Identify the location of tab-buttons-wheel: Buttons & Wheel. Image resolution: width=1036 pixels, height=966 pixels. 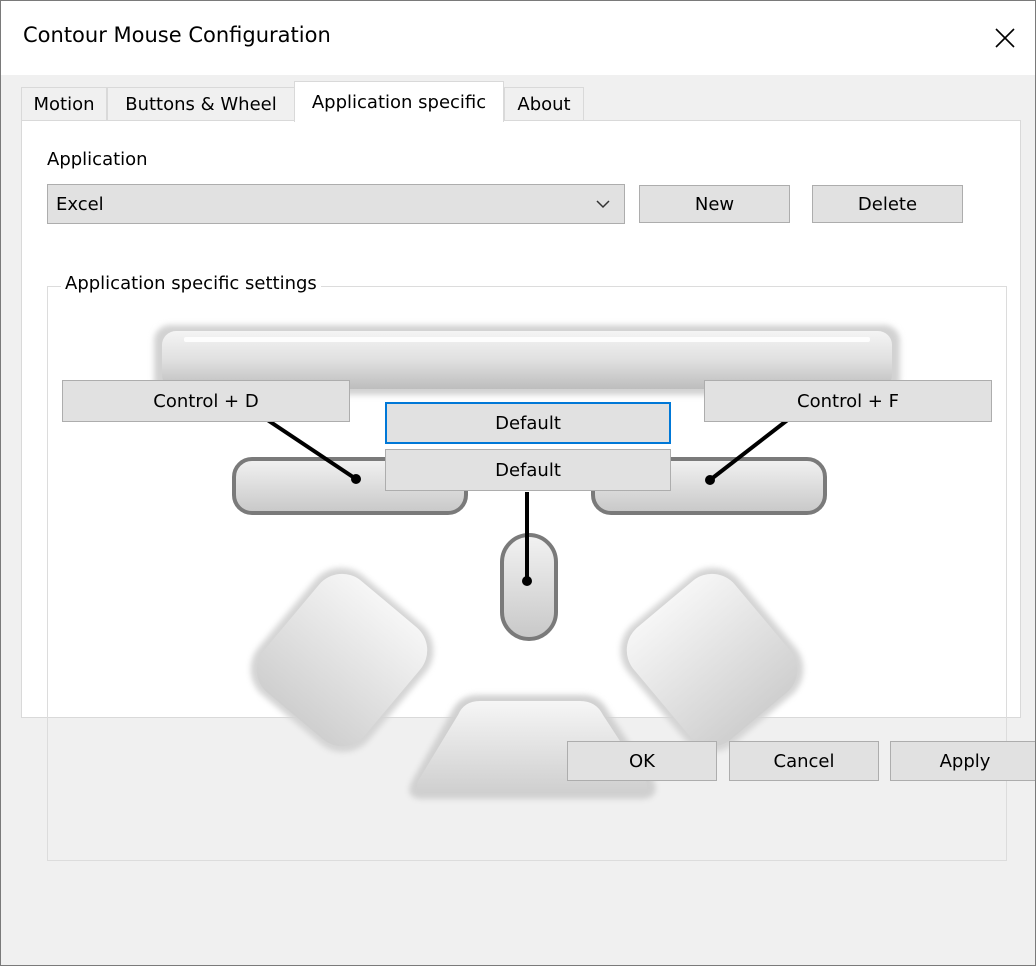
(201, 104).